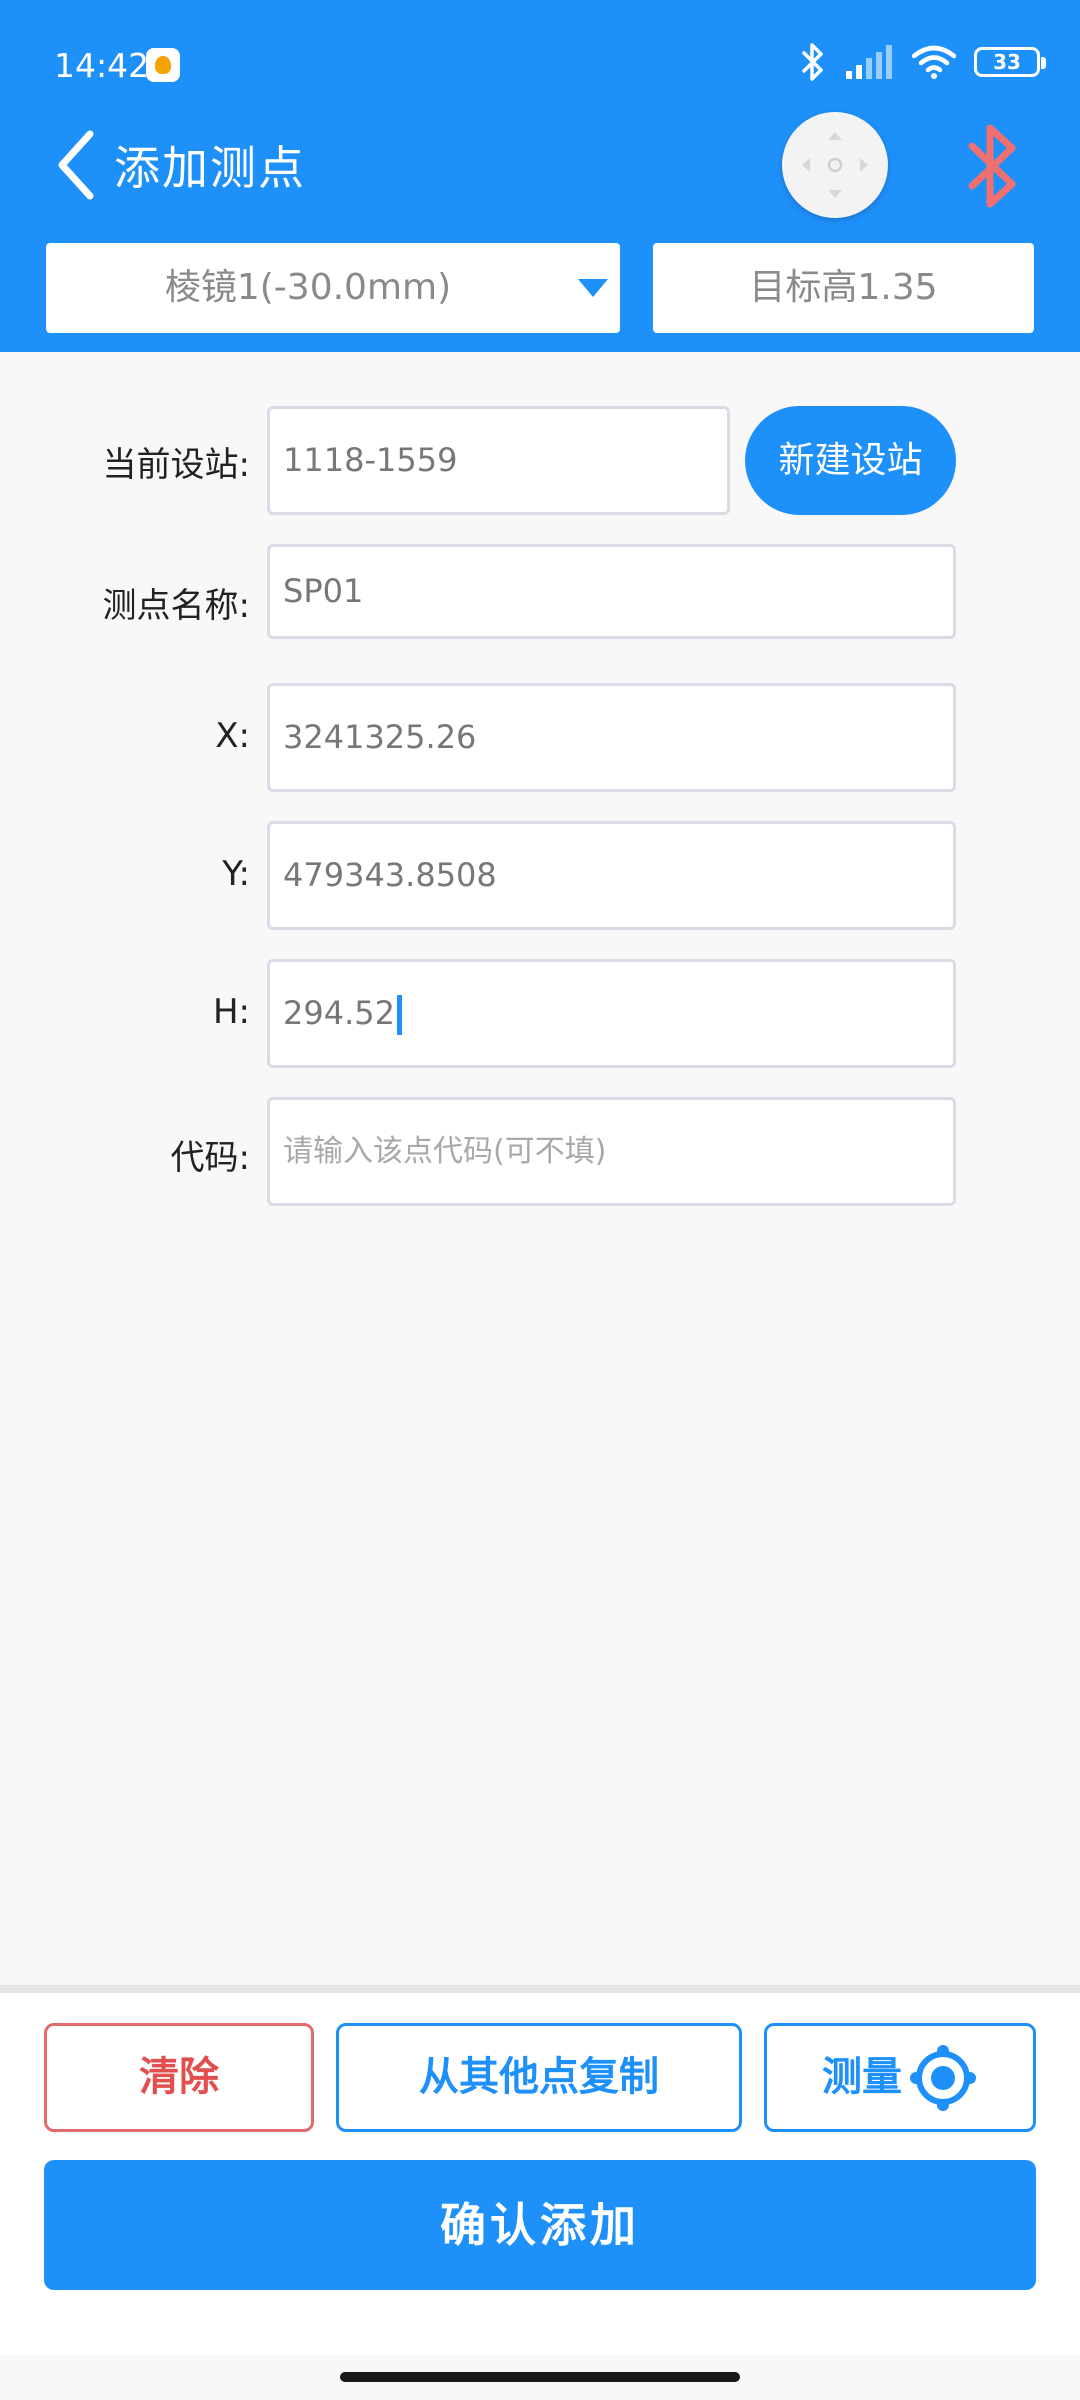 This screenshot has height=2400, width=1080. What do you see at coordinates (231, 1012) in the screenshot?
I see `h-label: H:` at bounding box center [231, 1012].